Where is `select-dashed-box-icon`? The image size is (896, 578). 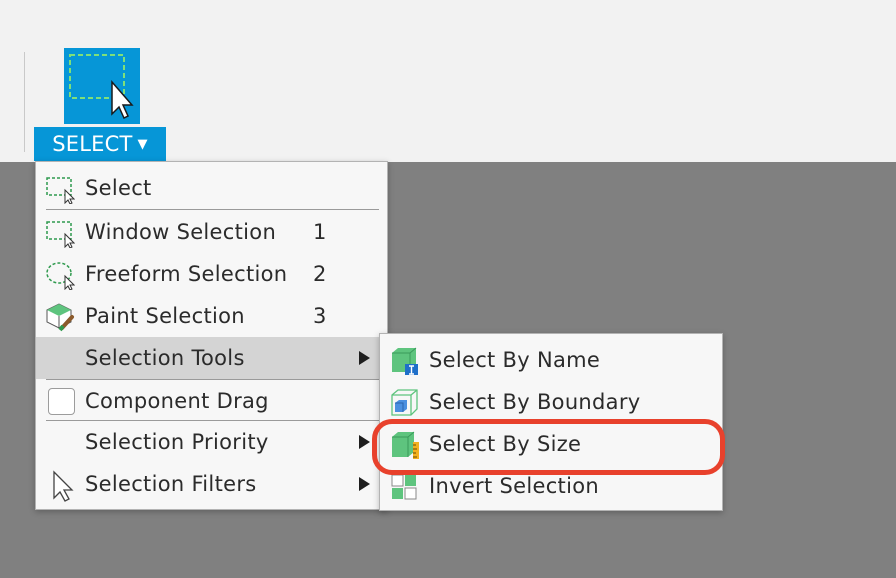 select-dashed-box-icon is located at coordinates (101, 87).